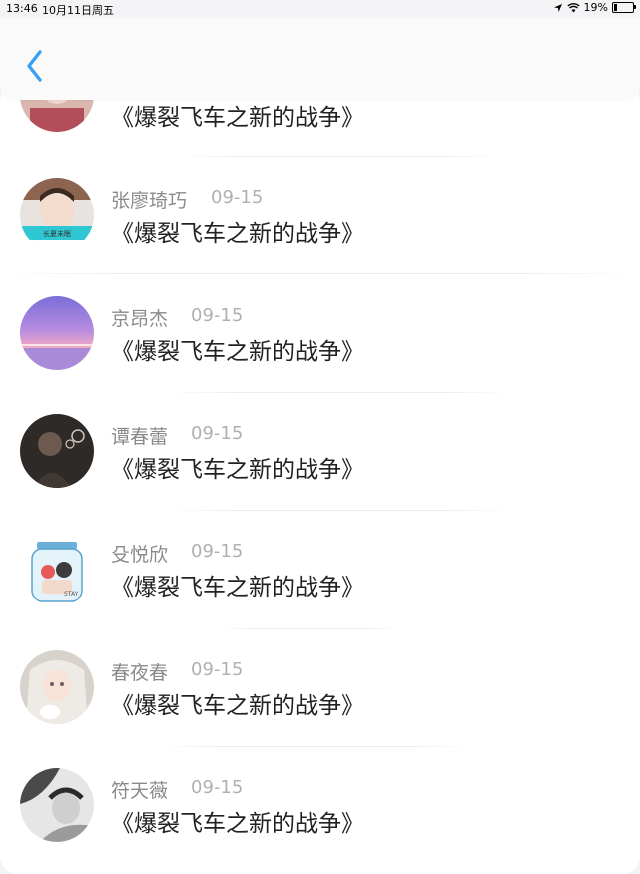  What do you see at coordinates (320, 805) in the screenshot?
I see `list-item: 符天薇 09-15 《爆裂飞车之新的战争》` at bounding box center [320, 805].